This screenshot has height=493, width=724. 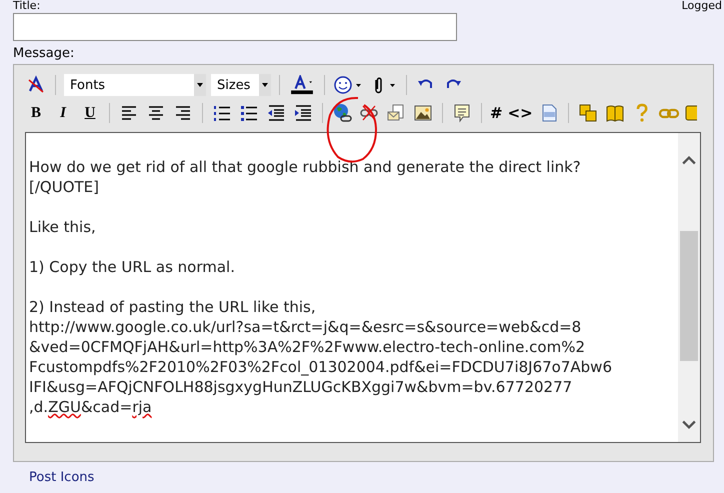 I want to click on post-icons-link: Post Icons, so click(x=376, y=477).